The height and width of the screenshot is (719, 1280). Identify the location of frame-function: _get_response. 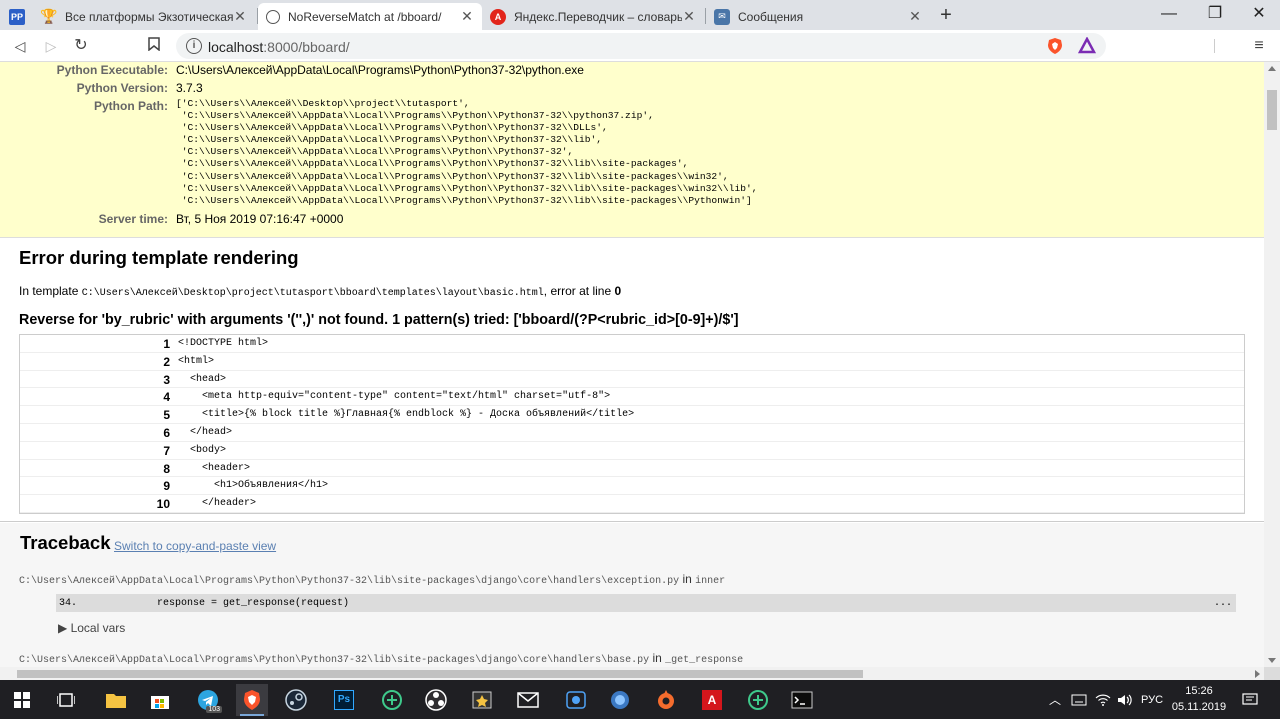
(704, 660).